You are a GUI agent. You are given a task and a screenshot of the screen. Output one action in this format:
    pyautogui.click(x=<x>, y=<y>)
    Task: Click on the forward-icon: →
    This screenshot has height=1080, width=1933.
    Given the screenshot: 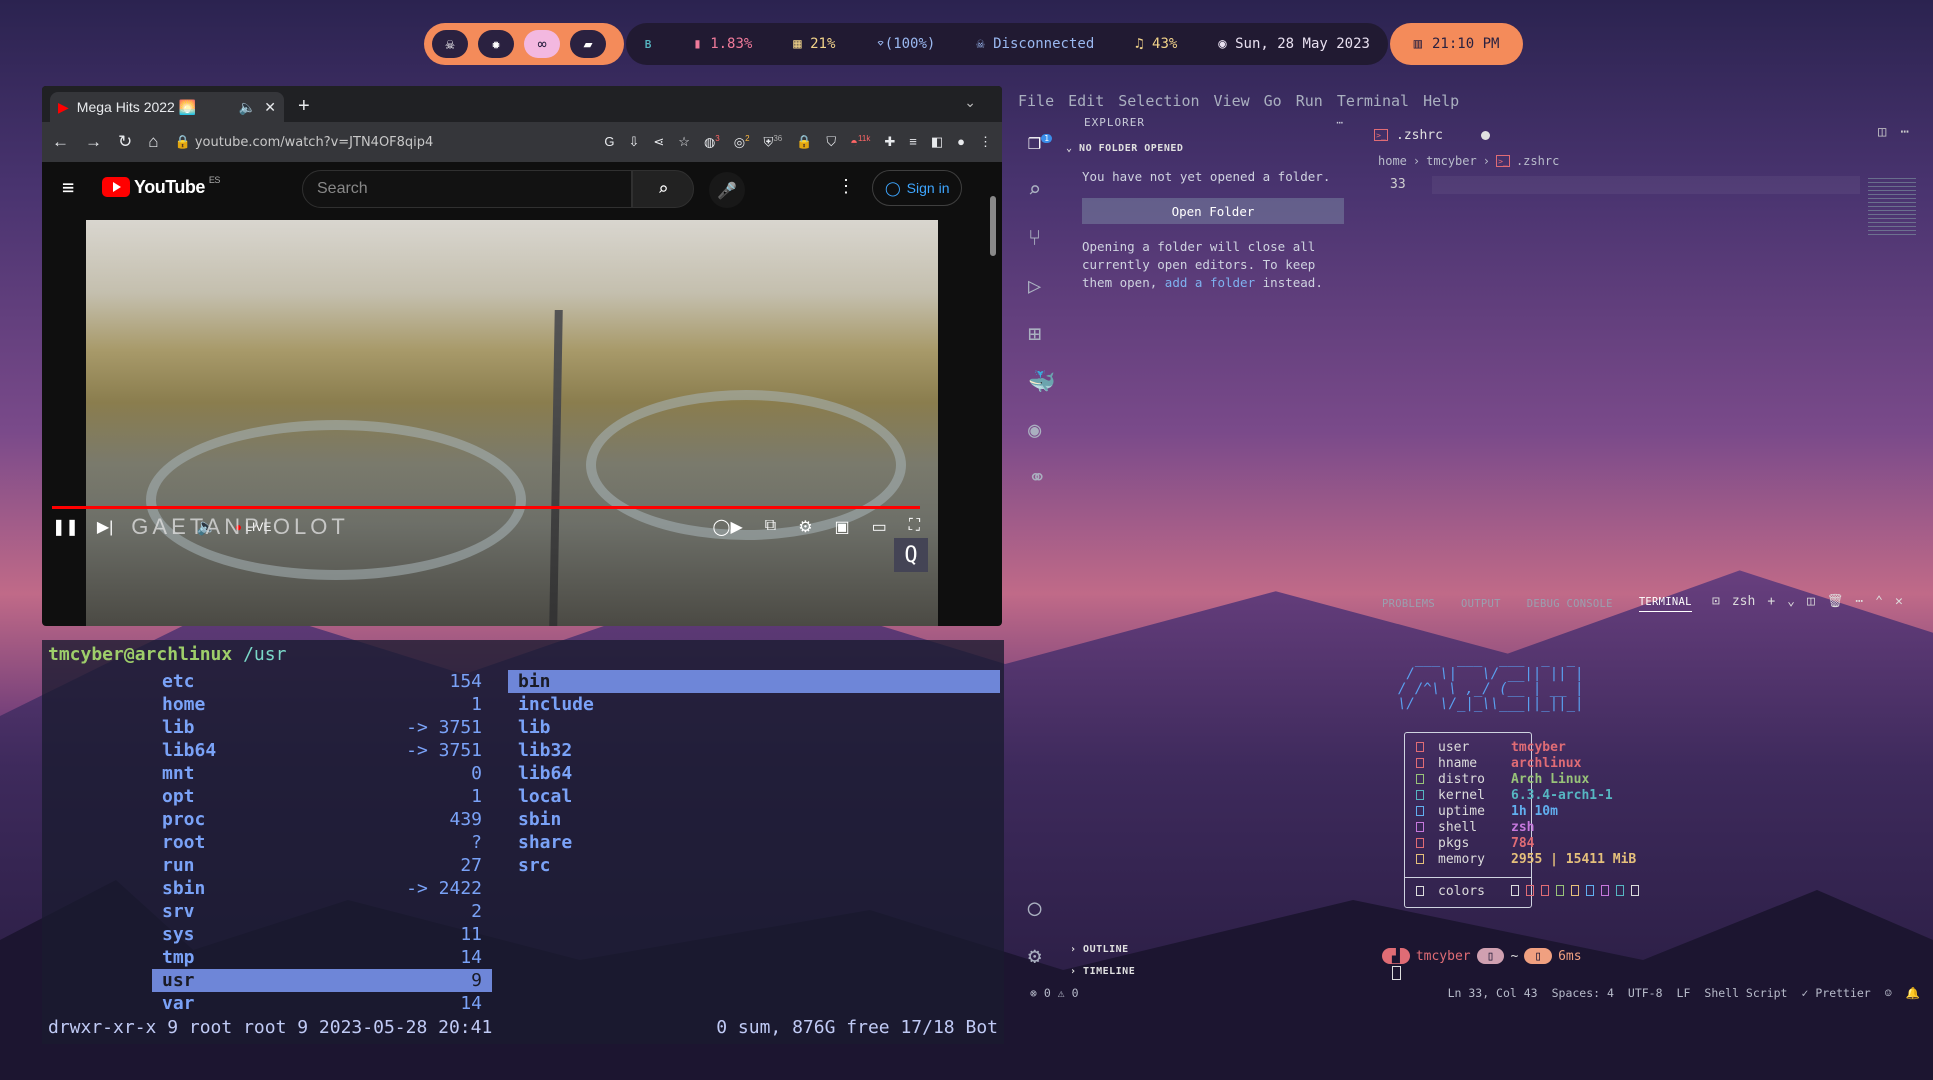 What is the action you would take?
    pyautogui.click(x=93, y=142)
    